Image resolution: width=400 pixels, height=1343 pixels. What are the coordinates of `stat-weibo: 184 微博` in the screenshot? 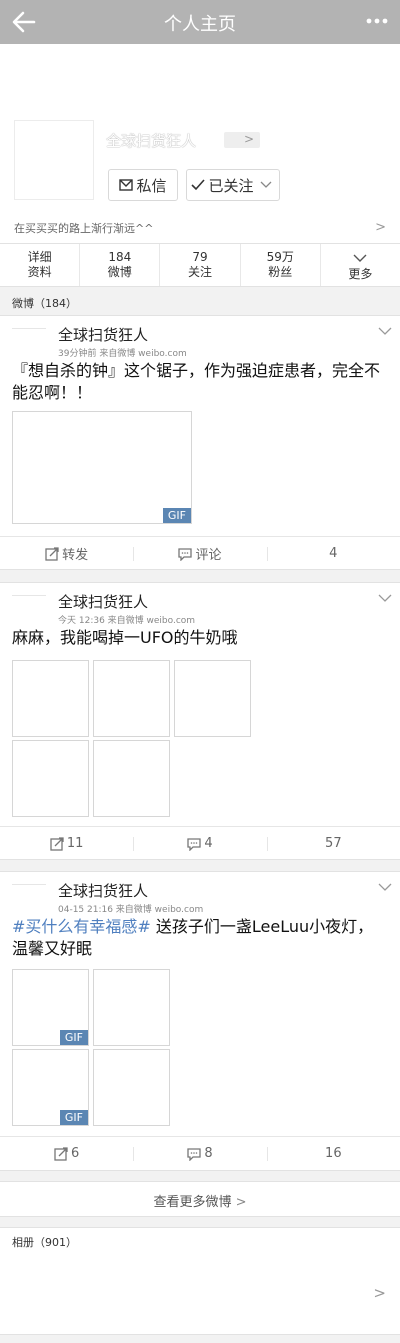 It's located at (120, 265).